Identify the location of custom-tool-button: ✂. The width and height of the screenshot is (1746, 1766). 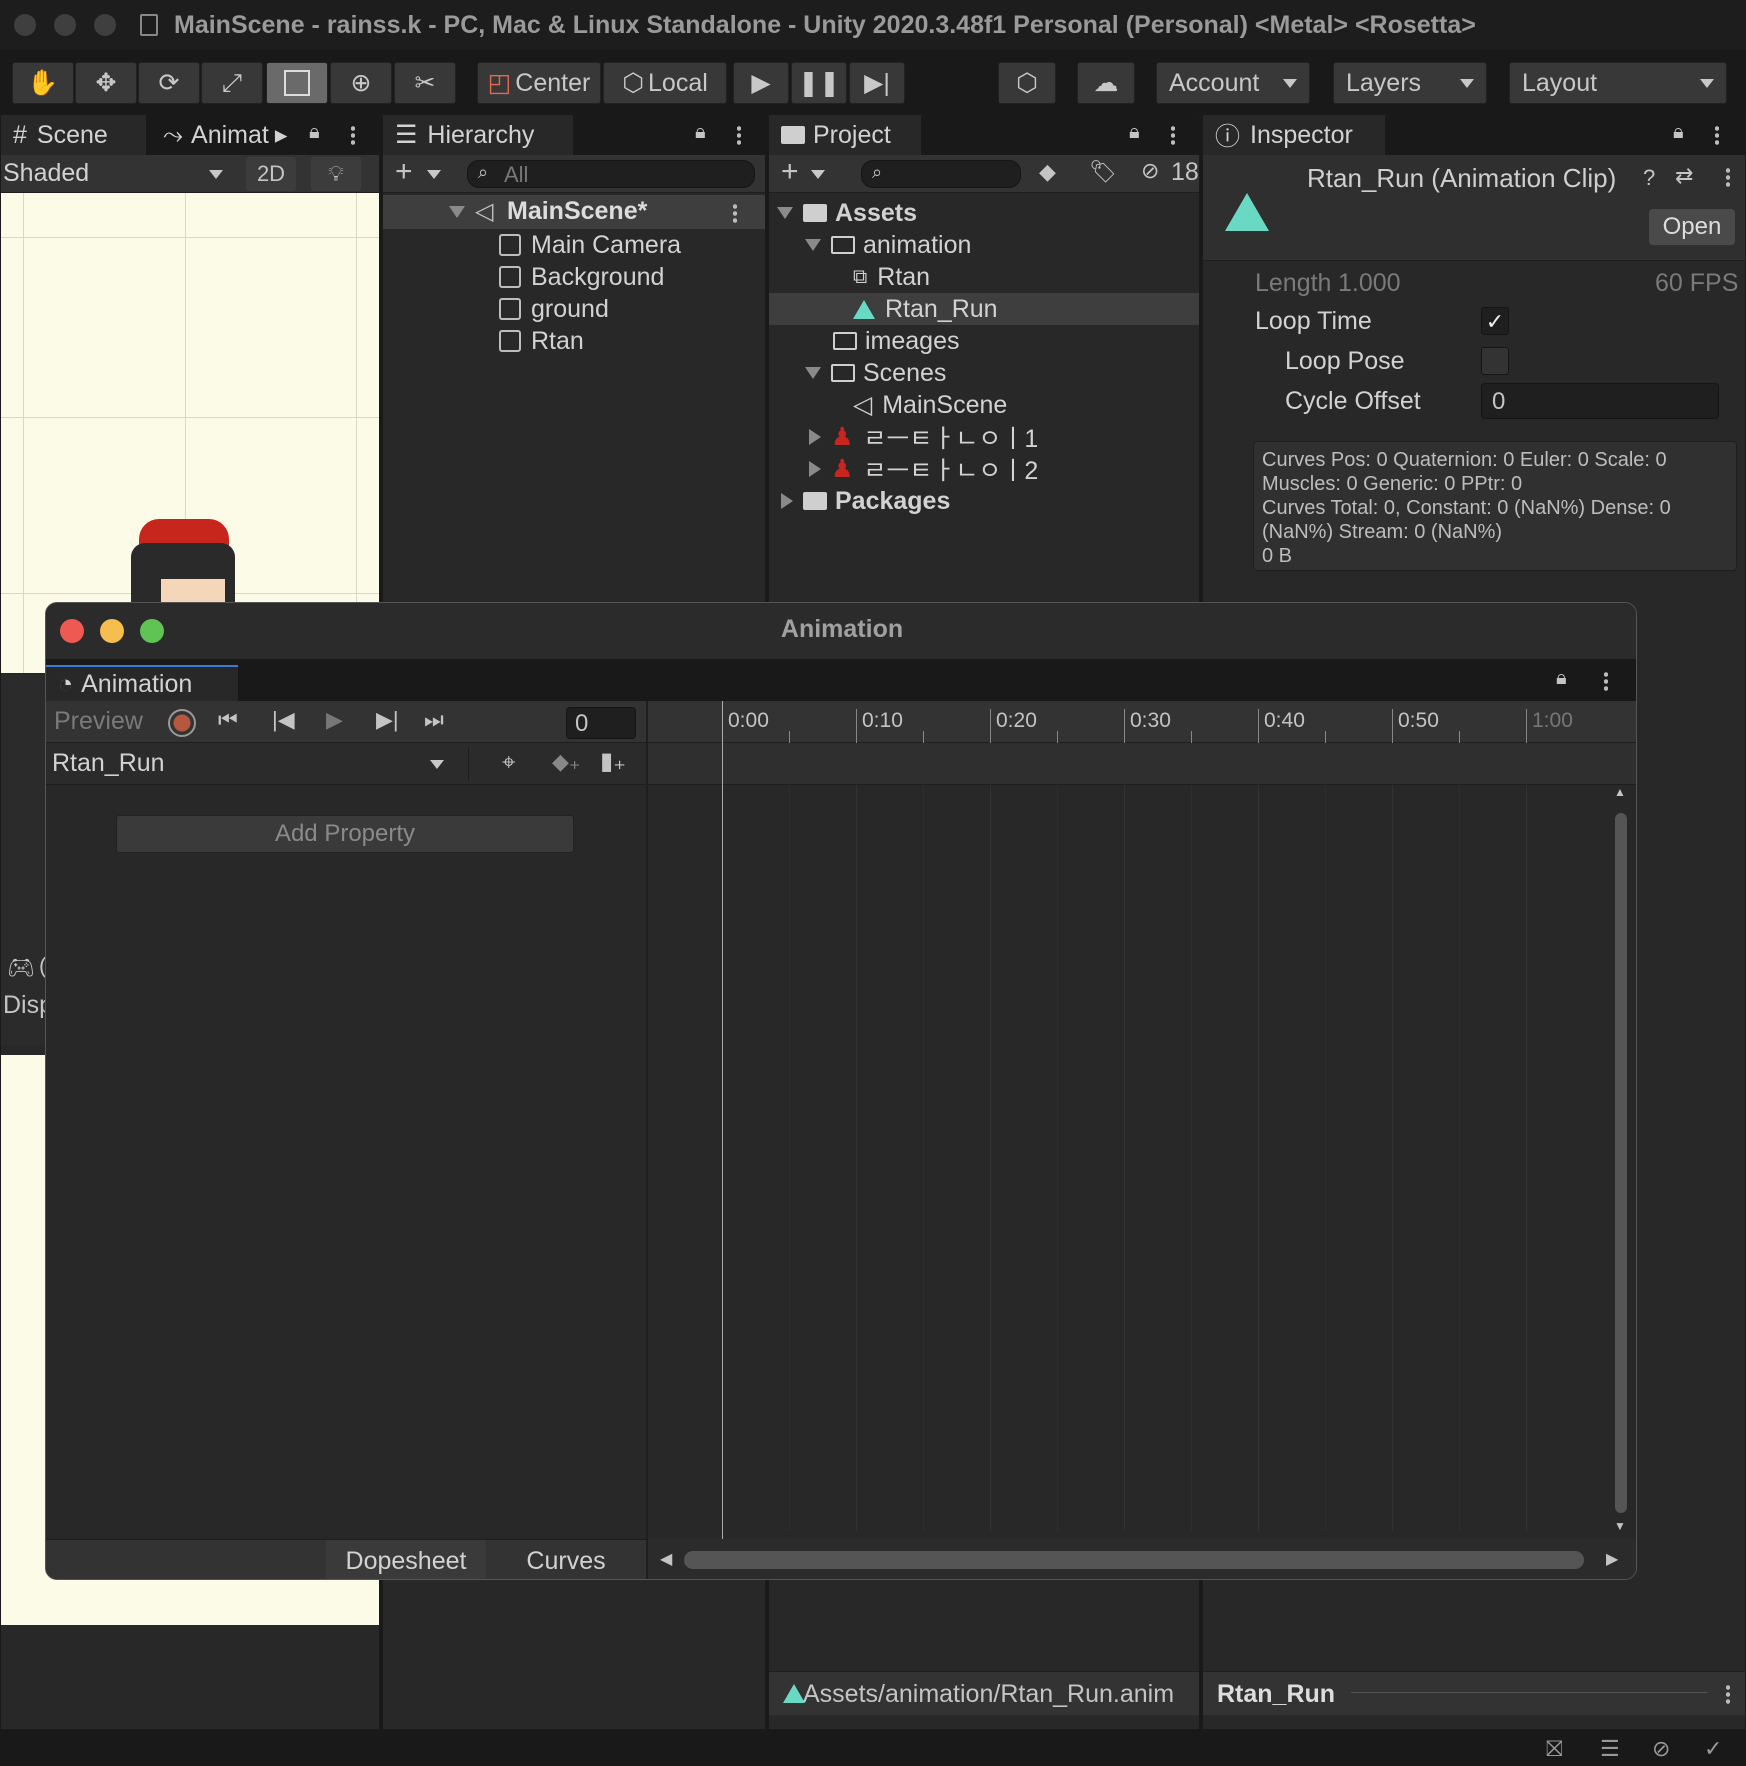
(425, 83).